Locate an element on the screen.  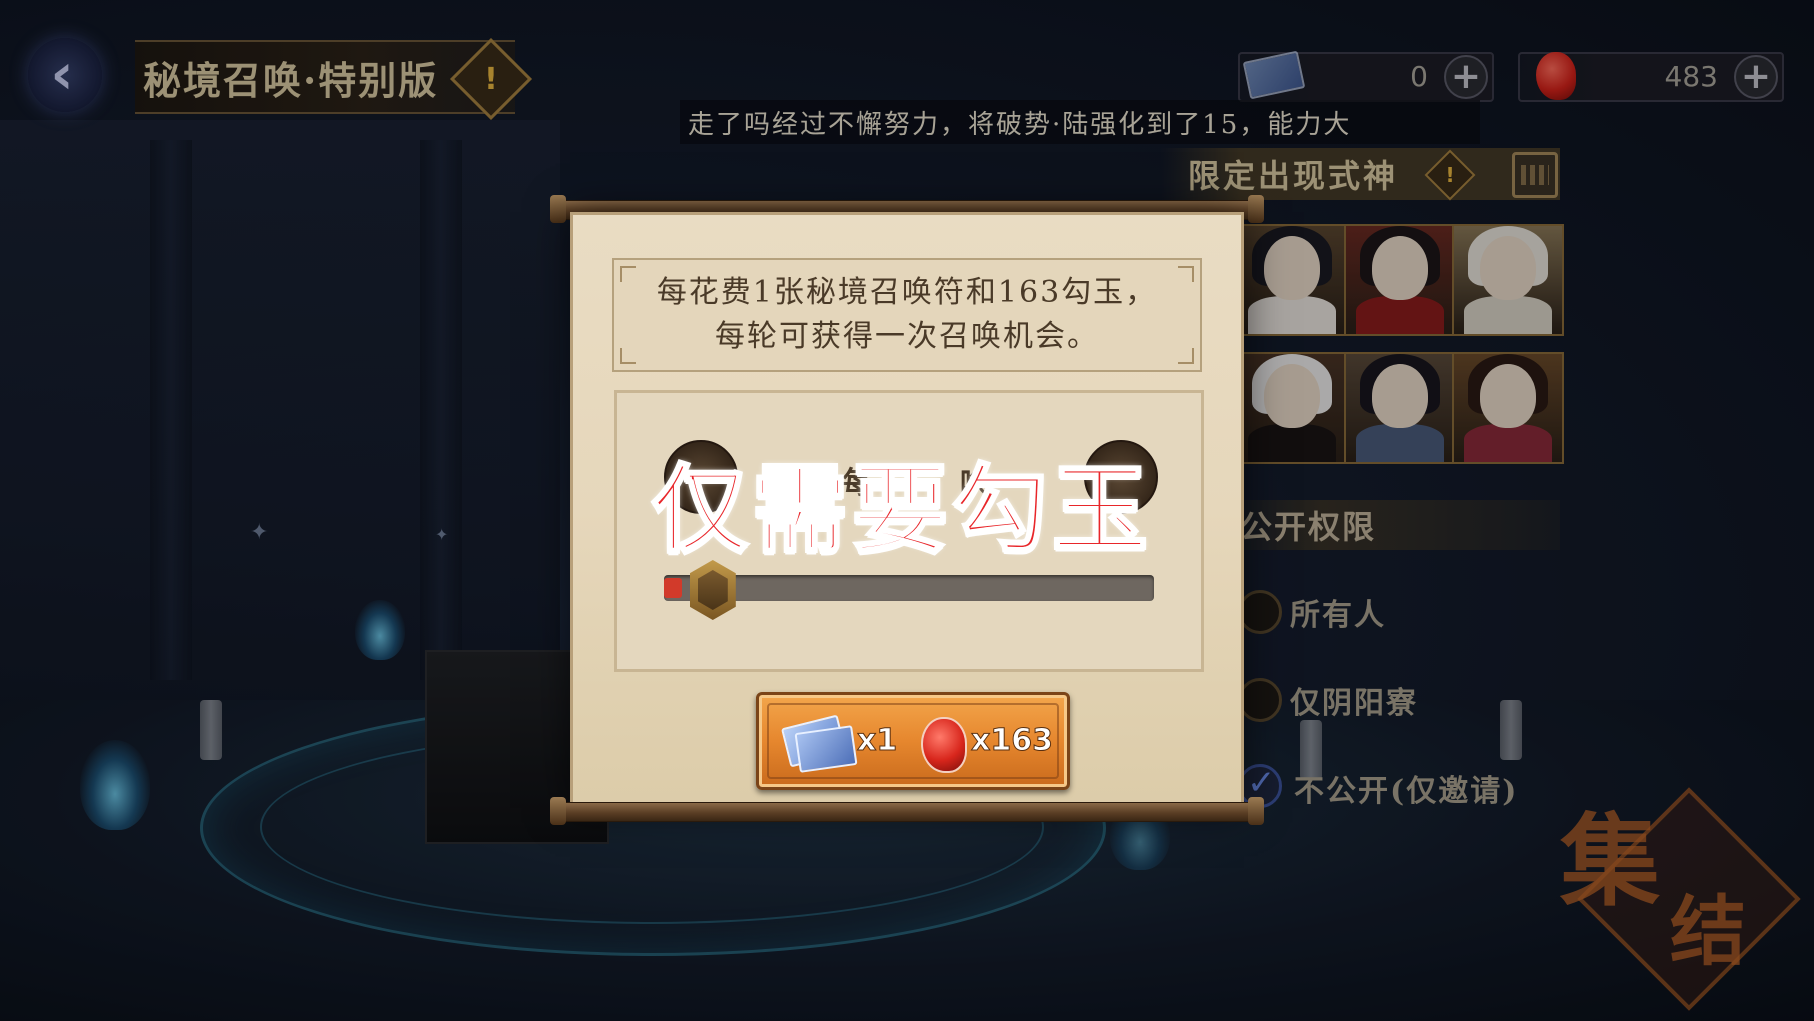
magatama-icon is located at coordinates (944, 745).